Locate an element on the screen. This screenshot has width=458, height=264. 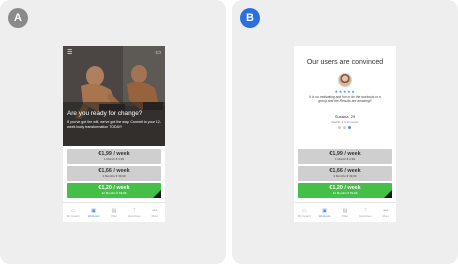
menu-icon: ☰ is located at coordinates (69, 53).